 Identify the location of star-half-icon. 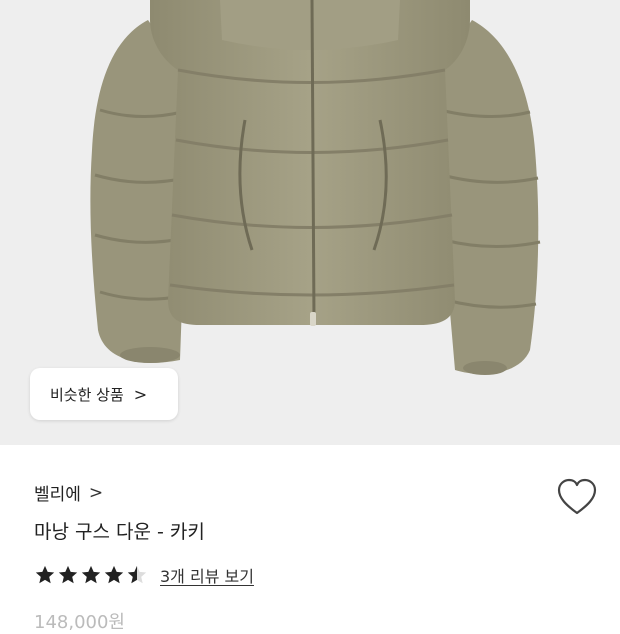
(137, 574).